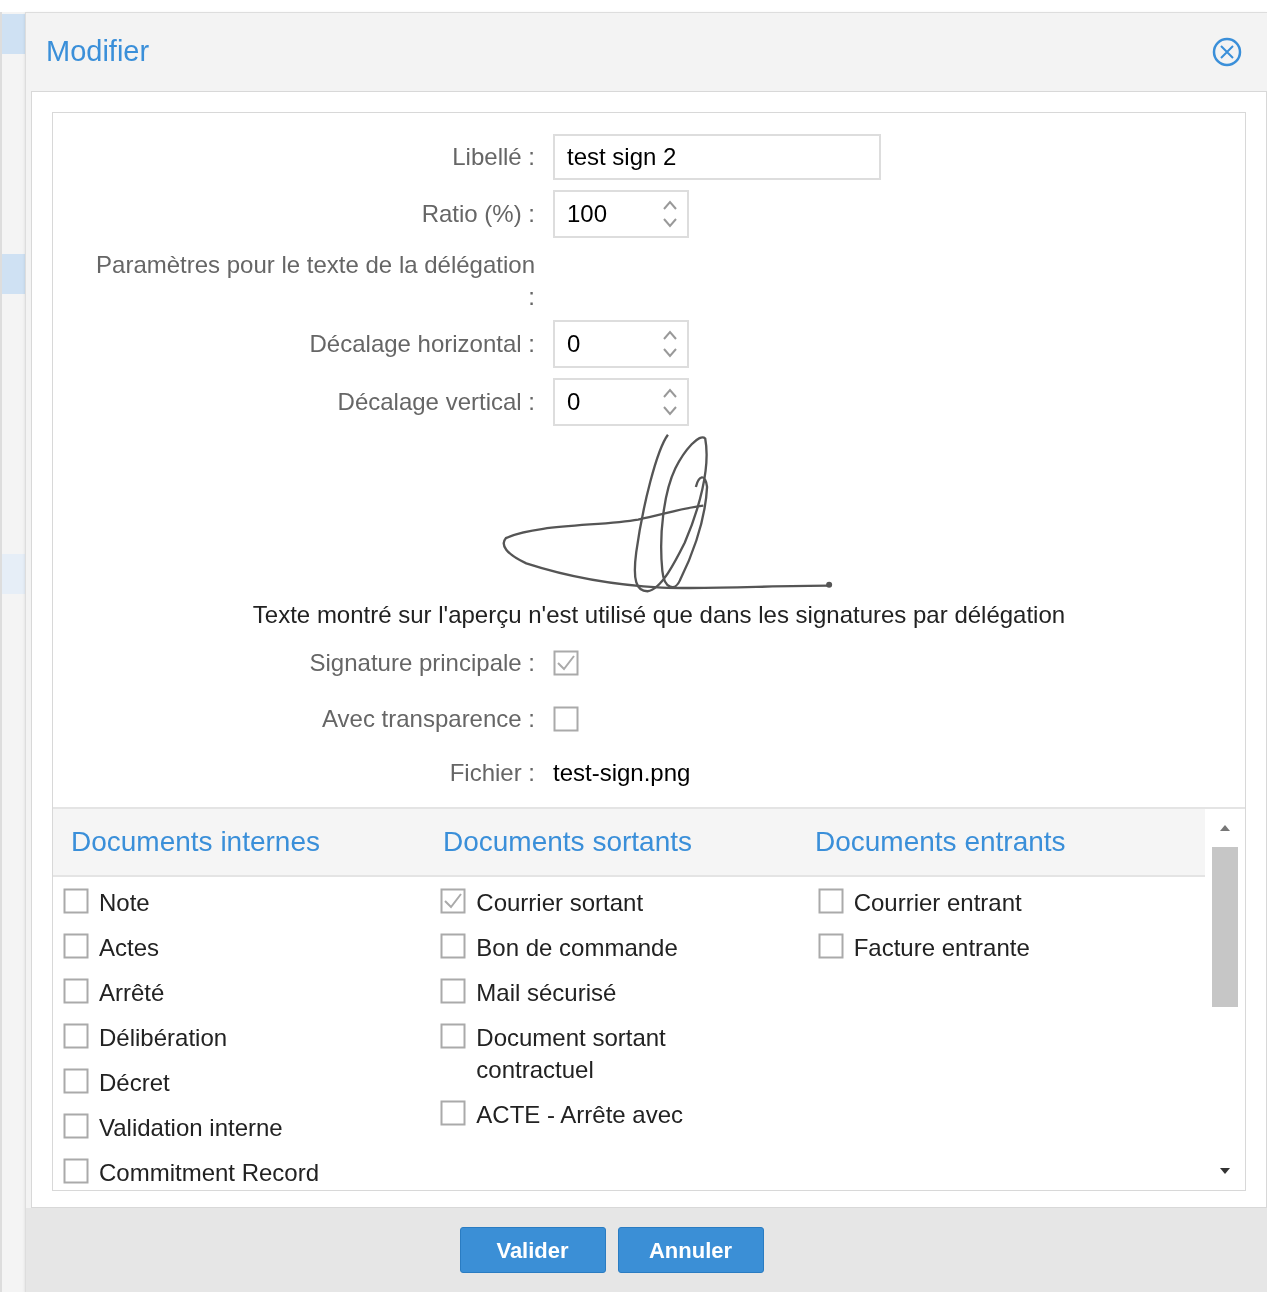 The width and height of the screenshot is (1267, 1292). I want to click on field-label: Ratio (%) :, so click(478, 213).